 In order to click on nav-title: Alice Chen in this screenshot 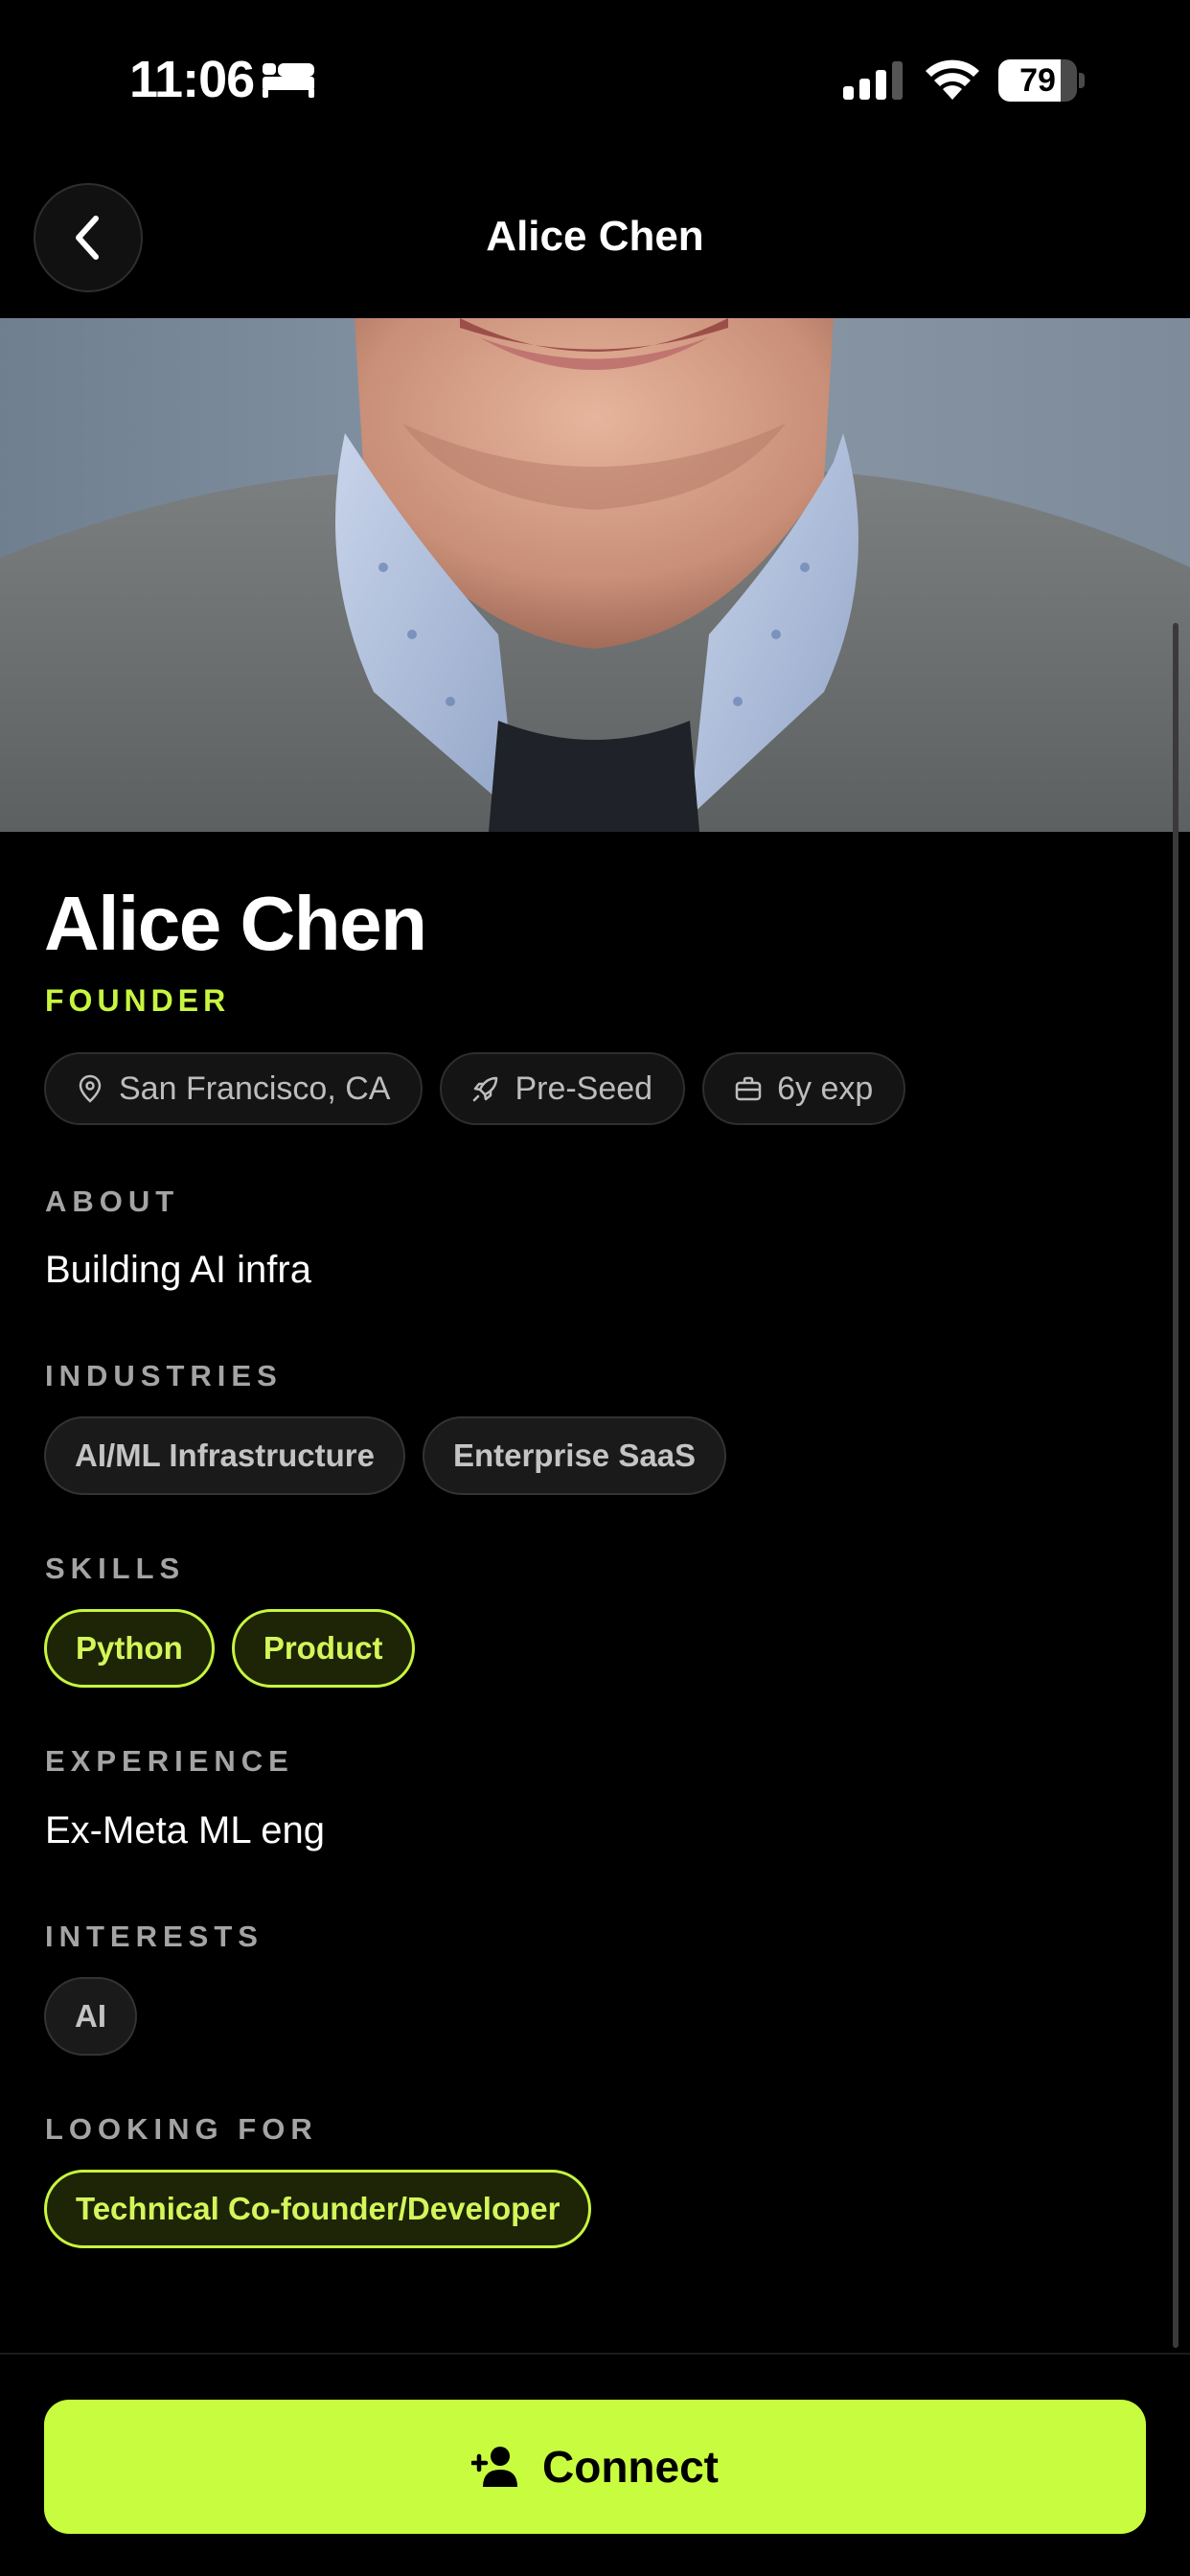, I will do `click(595, 236)`.